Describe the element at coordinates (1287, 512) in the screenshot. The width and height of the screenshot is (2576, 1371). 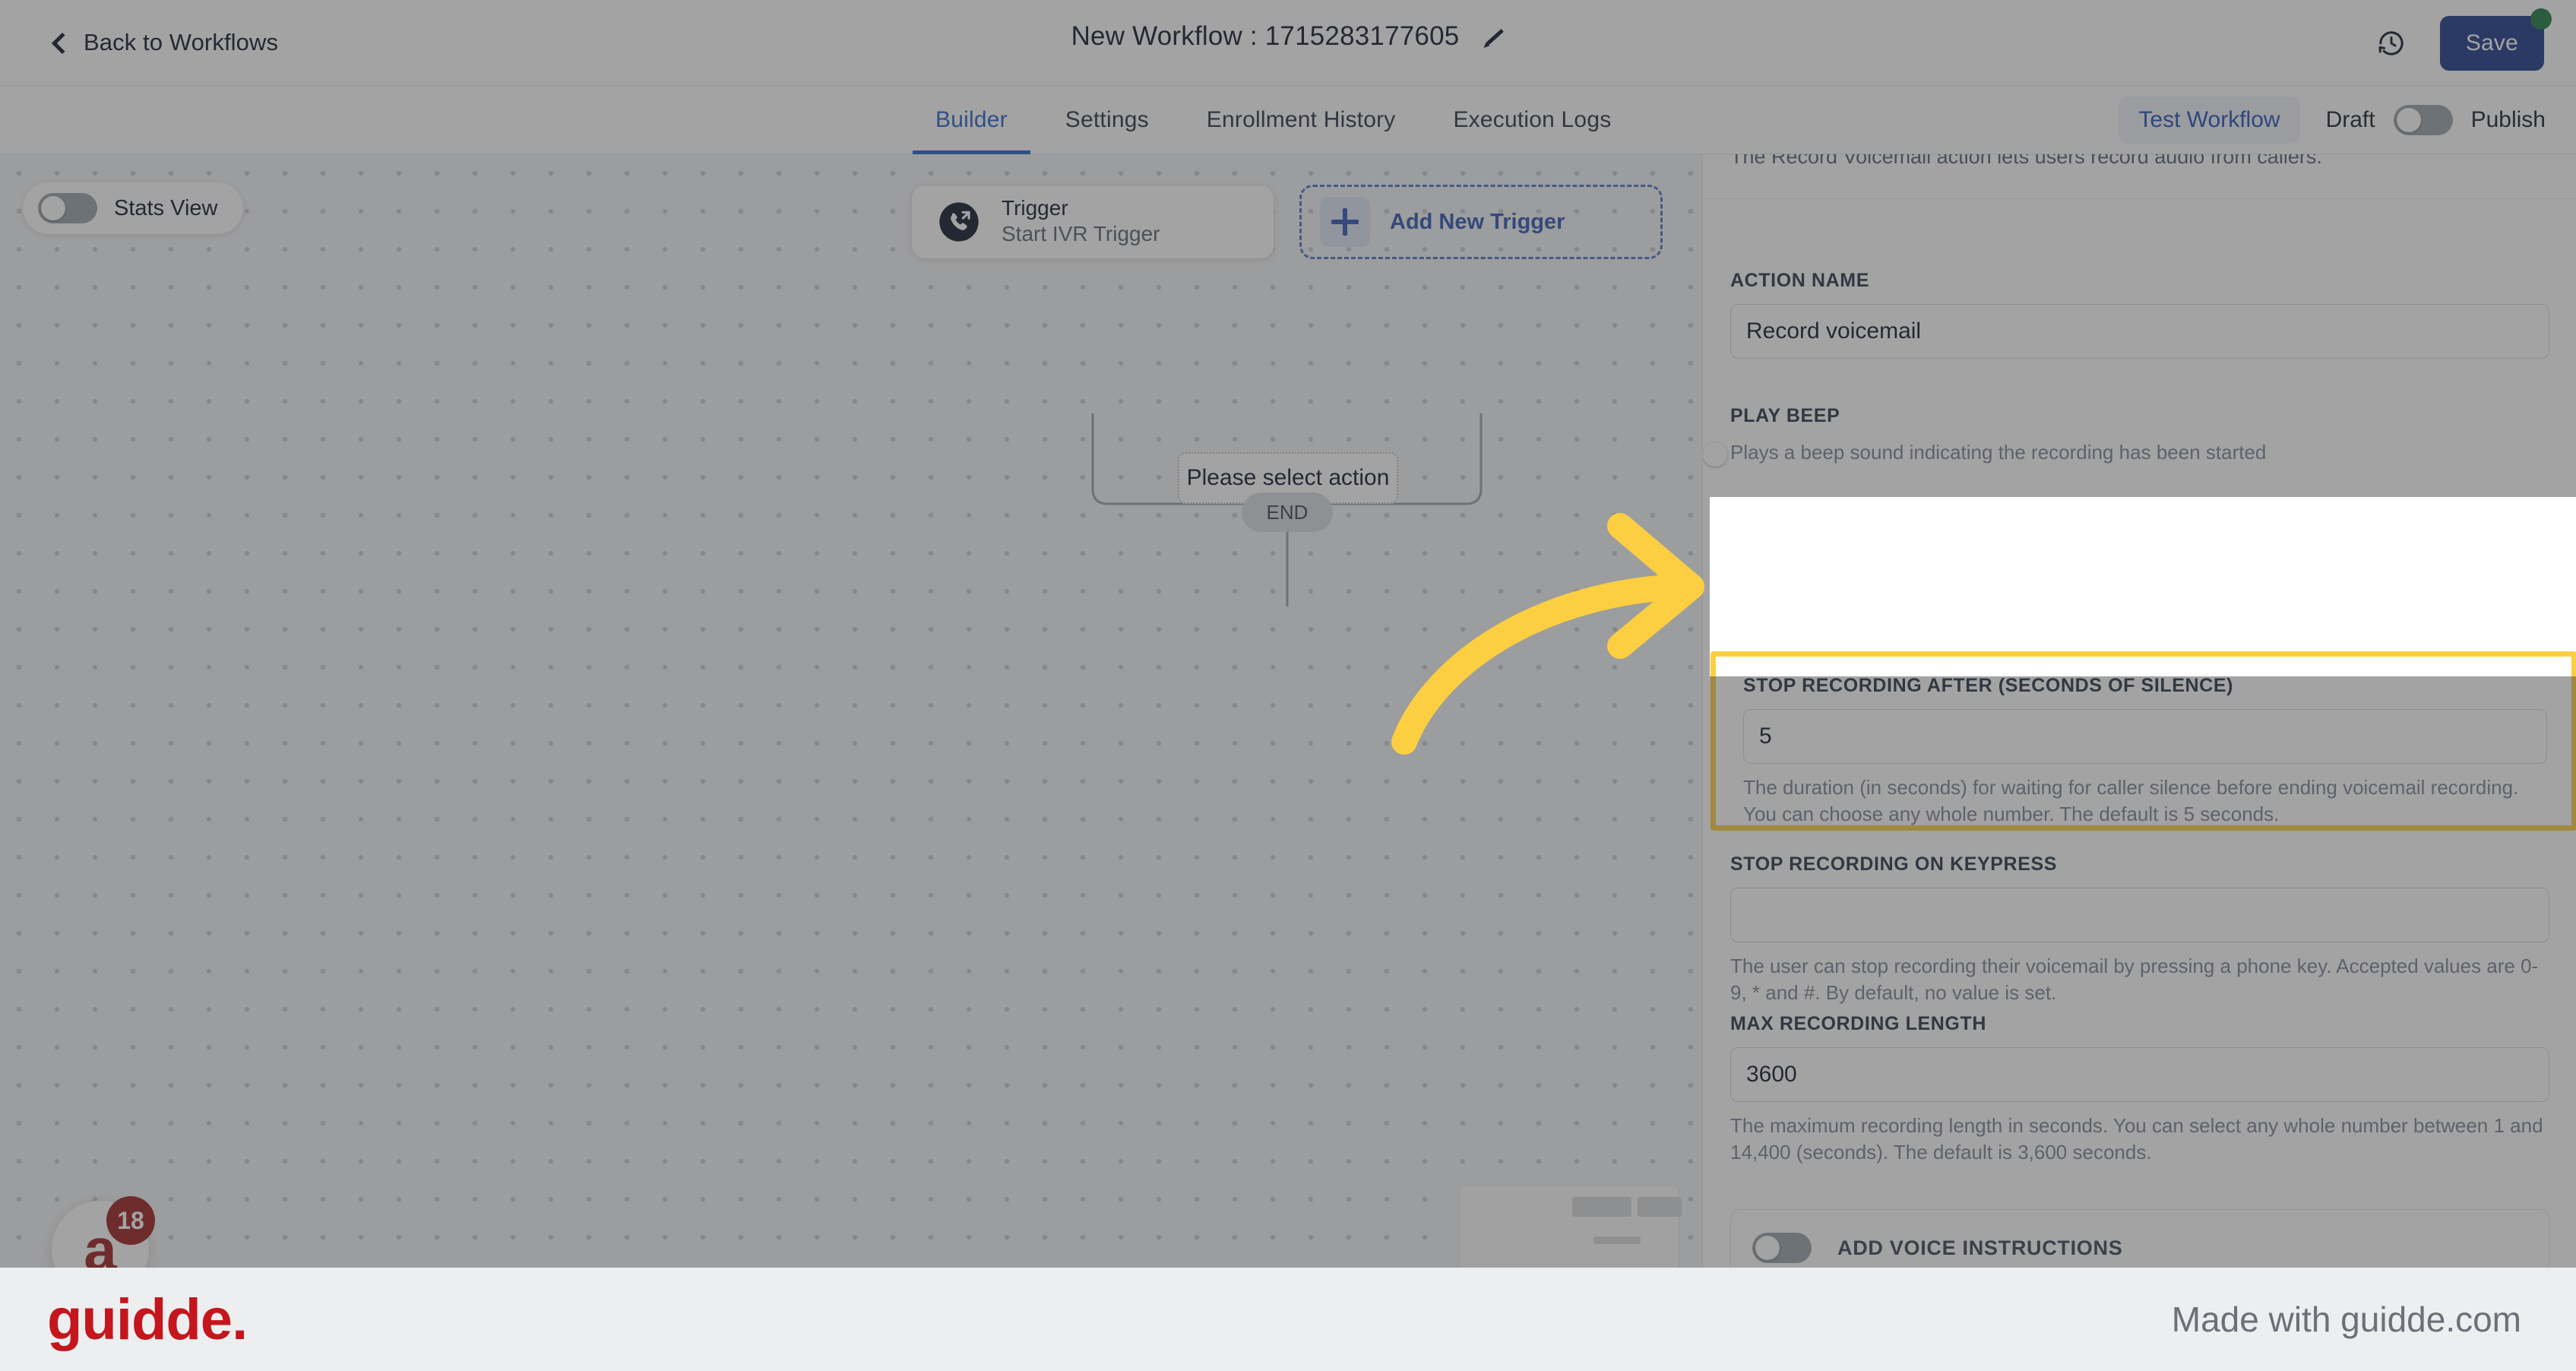
I see `end-node: END` at that location.